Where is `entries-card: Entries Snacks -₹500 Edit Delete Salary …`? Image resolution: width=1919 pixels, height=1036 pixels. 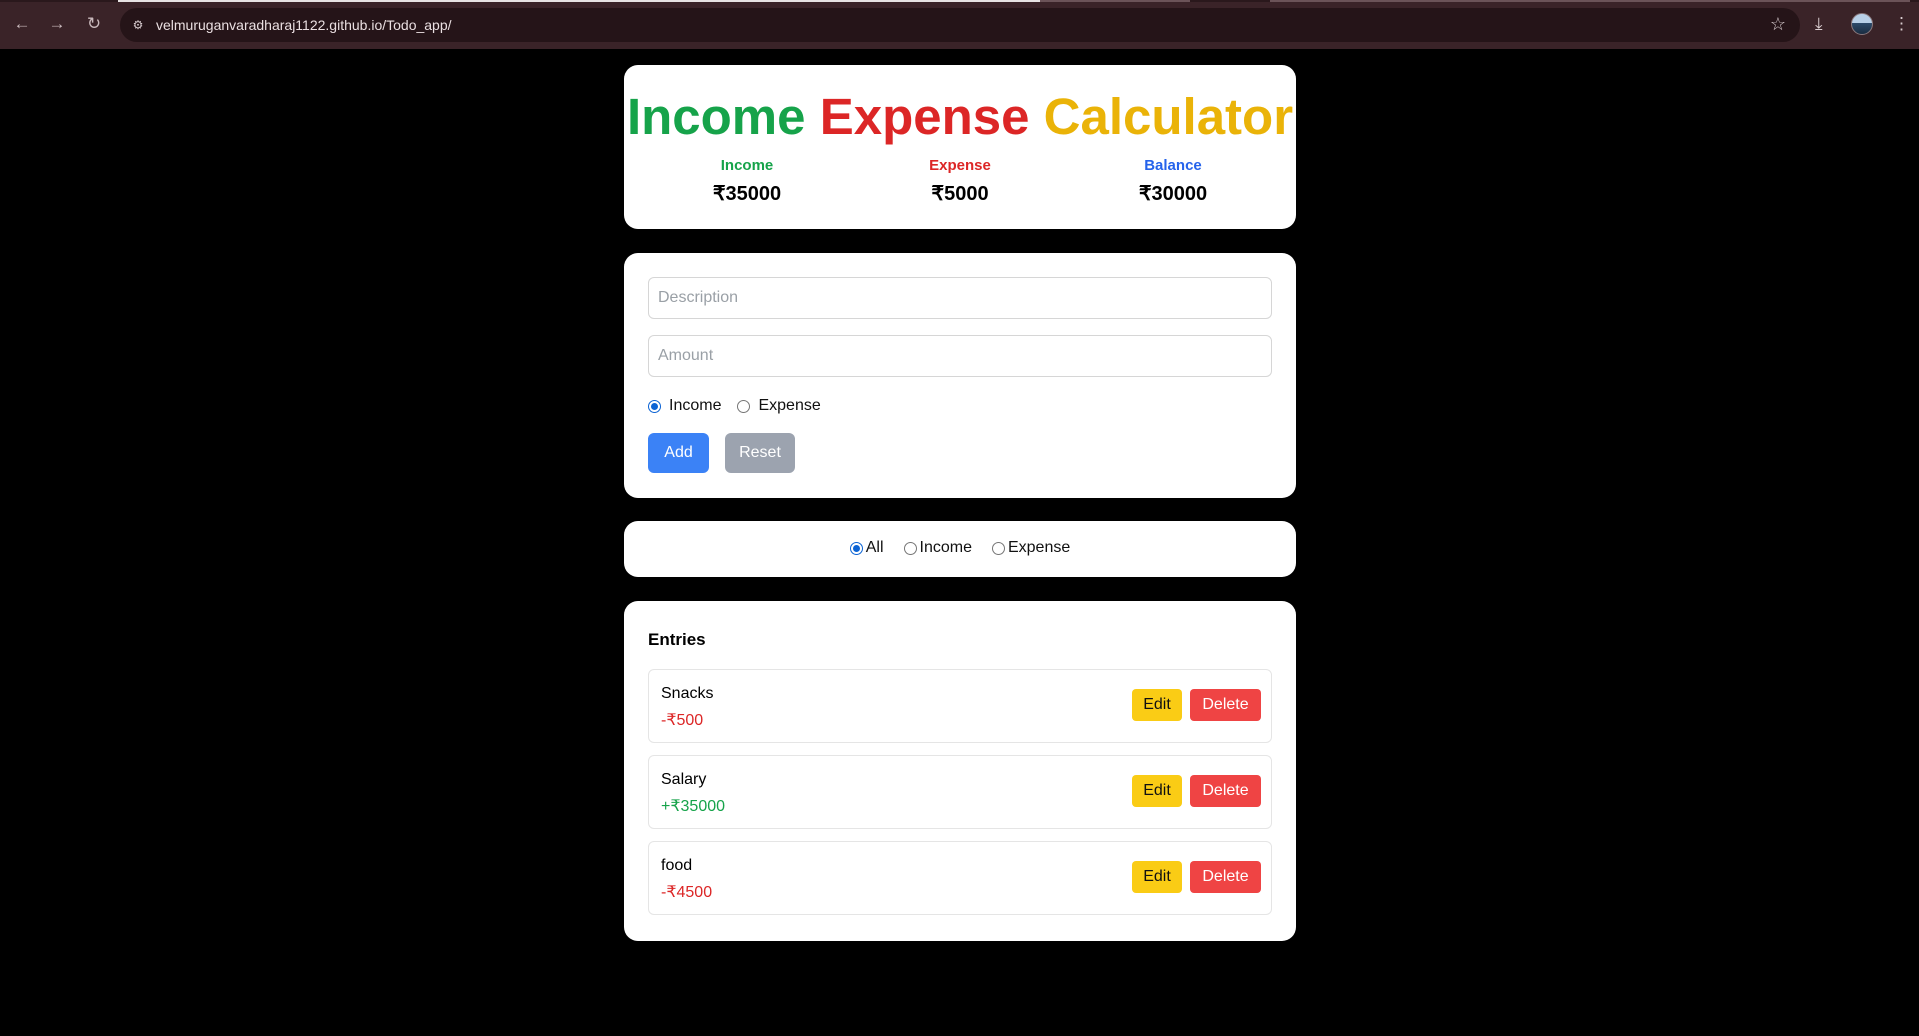
entries-card: Entries Snacks -₹500 Edit Delete Salary … is located at coordinates (960, 771).